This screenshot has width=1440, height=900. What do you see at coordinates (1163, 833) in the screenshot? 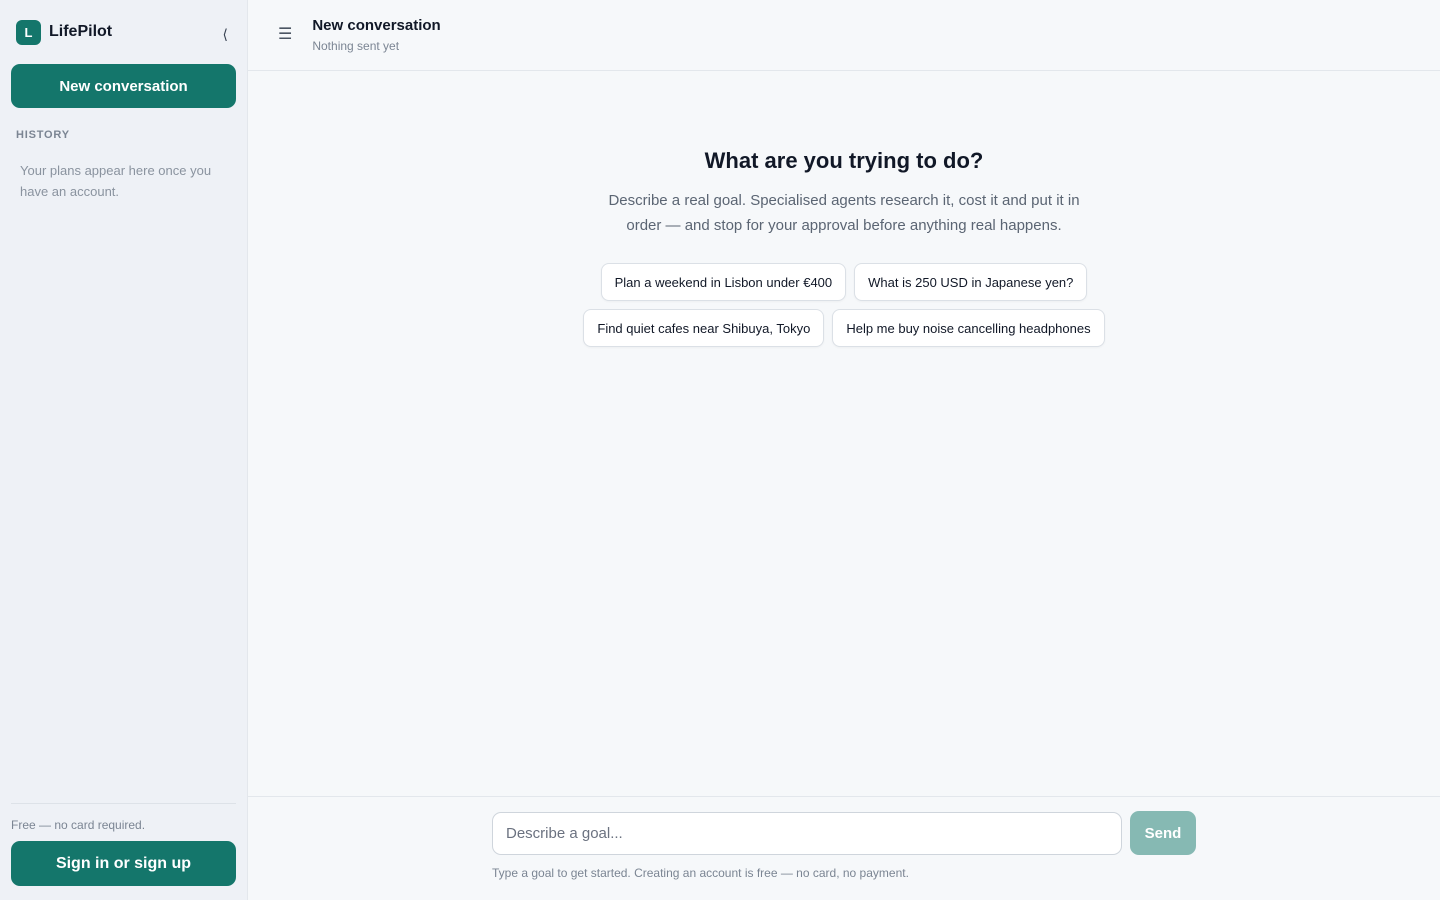
I see `send-button: Send` at bounding box center [1163, 833].